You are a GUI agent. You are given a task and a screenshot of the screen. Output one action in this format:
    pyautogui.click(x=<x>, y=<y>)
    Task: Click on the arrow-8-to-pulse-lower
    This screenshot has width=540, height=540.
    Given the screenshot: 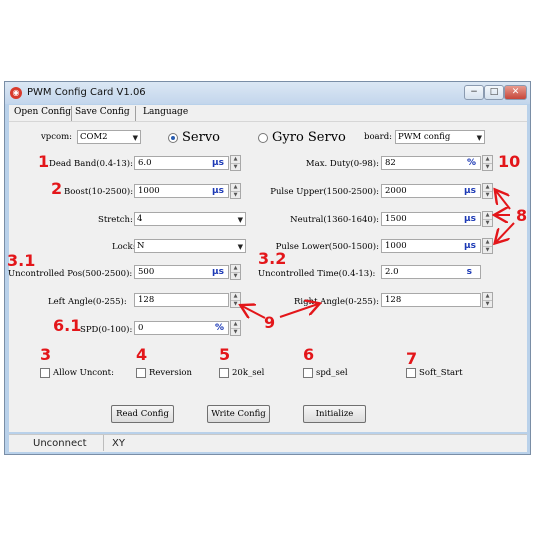 What is the action you would take?
    pyautogui.click(x=505, y=232)
    